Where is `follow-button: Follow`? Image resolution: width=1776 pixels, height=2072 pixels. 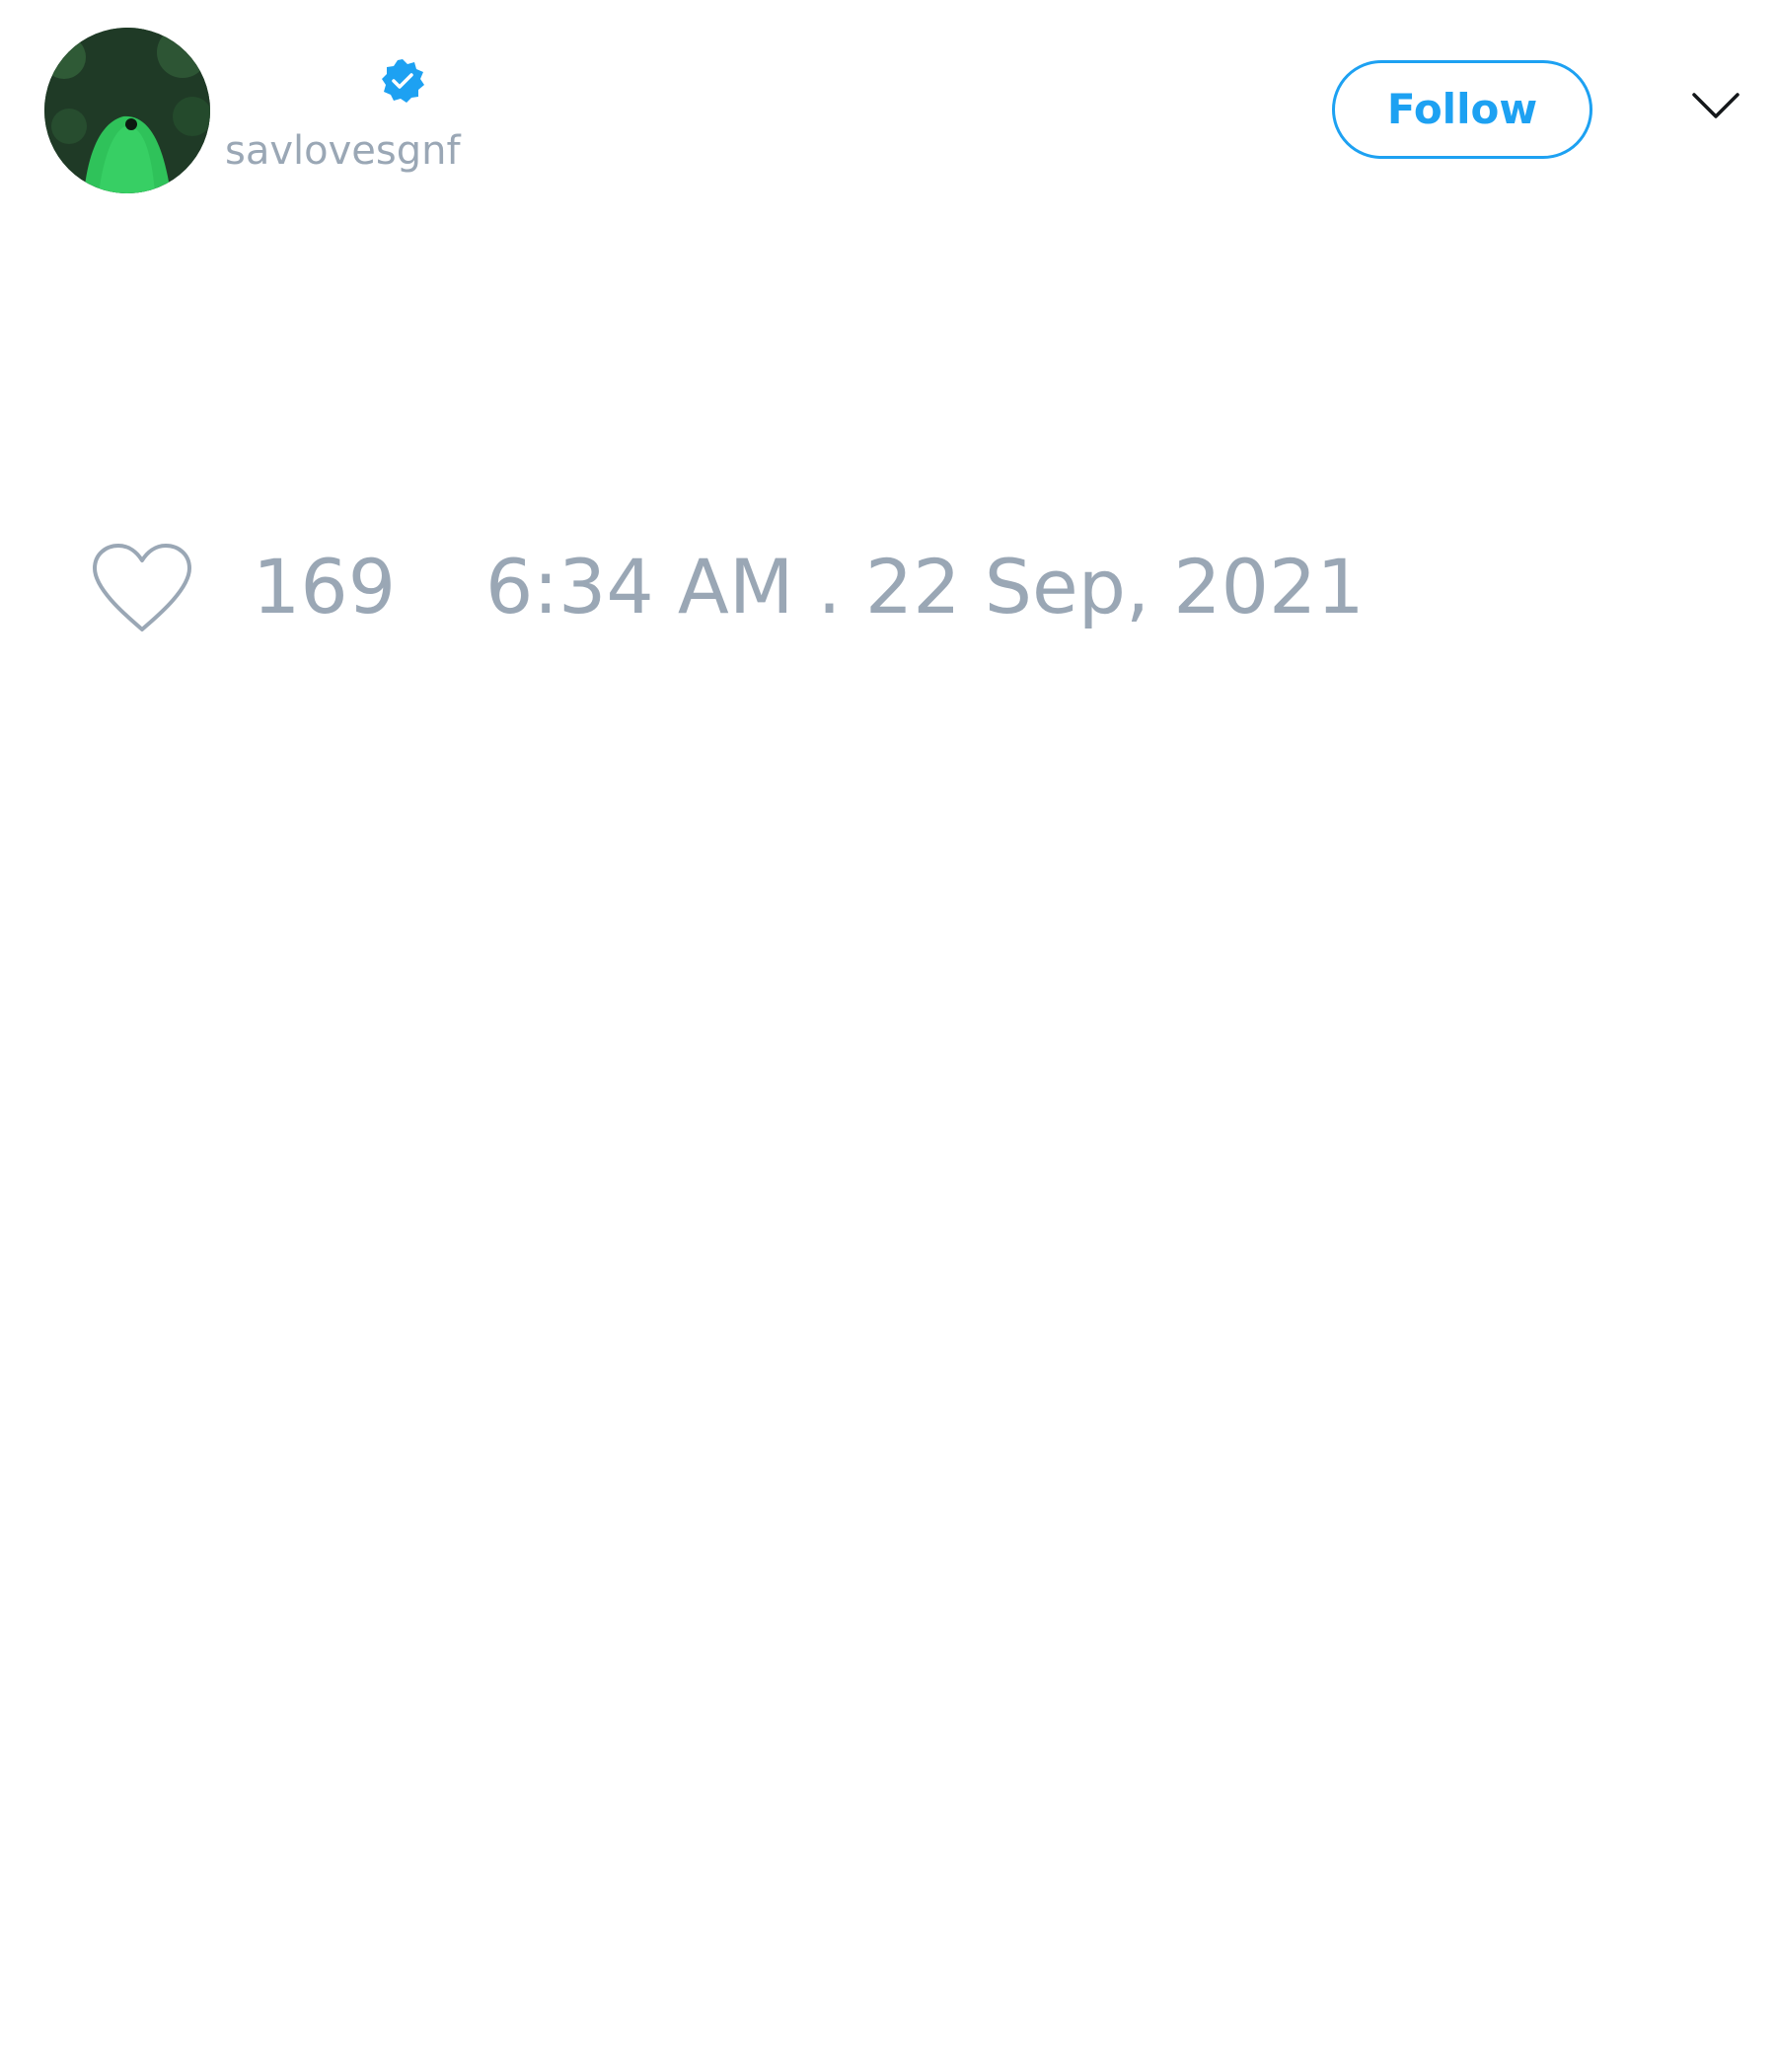 follow-button: Follow is located at coordinates (1462, 110).